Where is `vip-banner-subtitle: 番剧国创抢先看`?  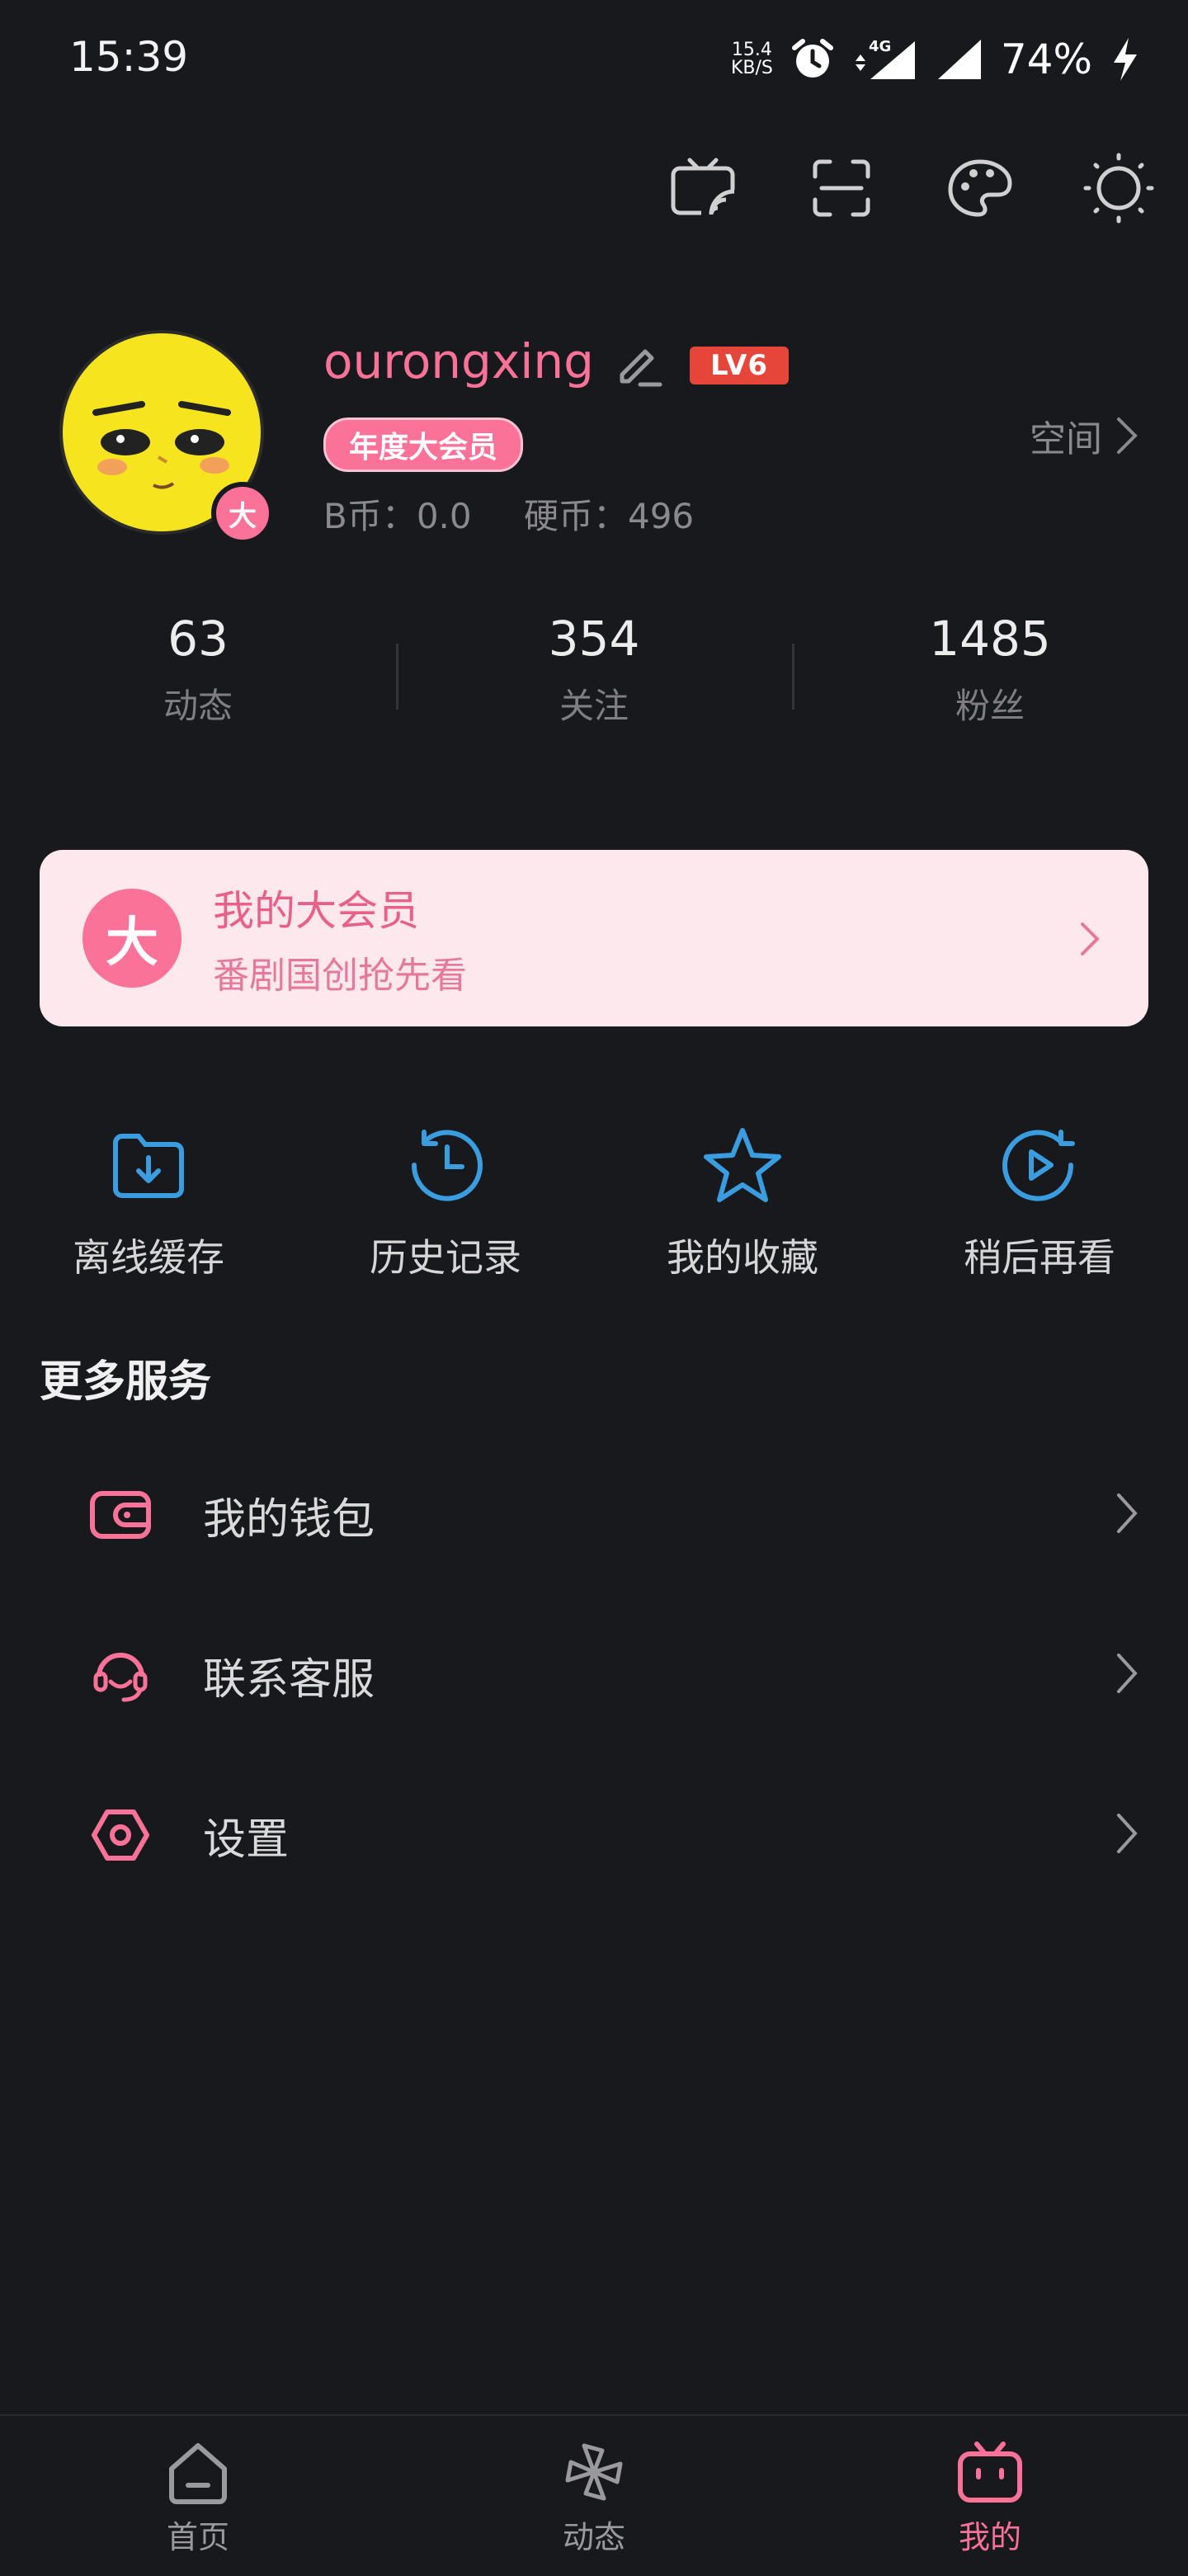 vip-banner-subtitle: 番剧国创抢先看 is located at coordinates (340, 976).